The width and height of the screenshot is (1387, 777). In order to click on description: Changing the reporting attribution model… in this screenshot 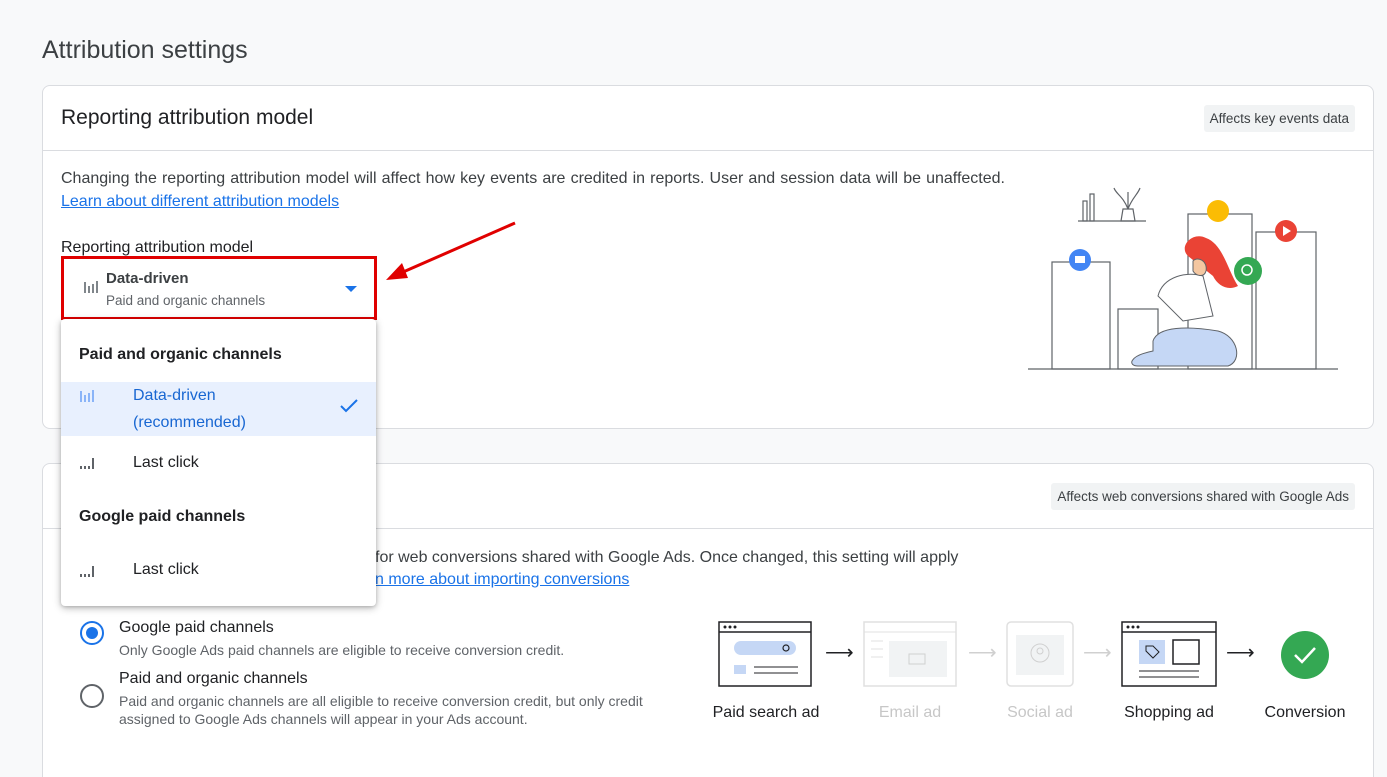, I will do `click(533, 190)`.